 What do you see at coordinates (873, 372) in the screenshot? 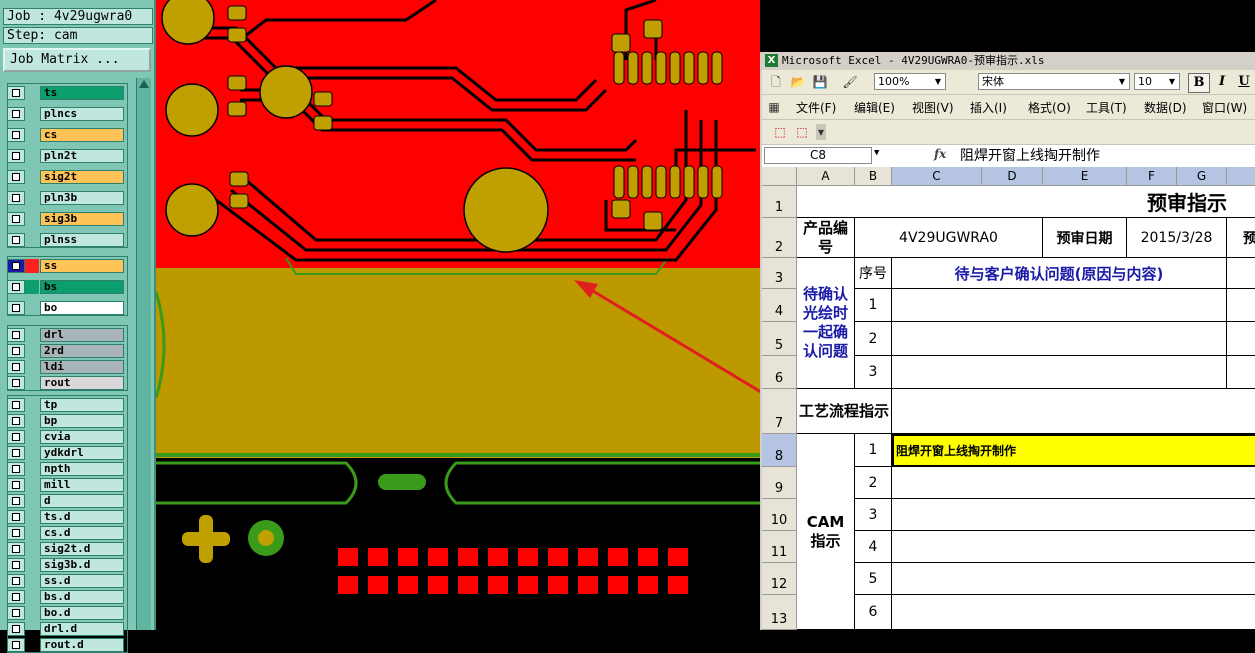
I see `issue-num: 3` at bounding box center [873, 372].